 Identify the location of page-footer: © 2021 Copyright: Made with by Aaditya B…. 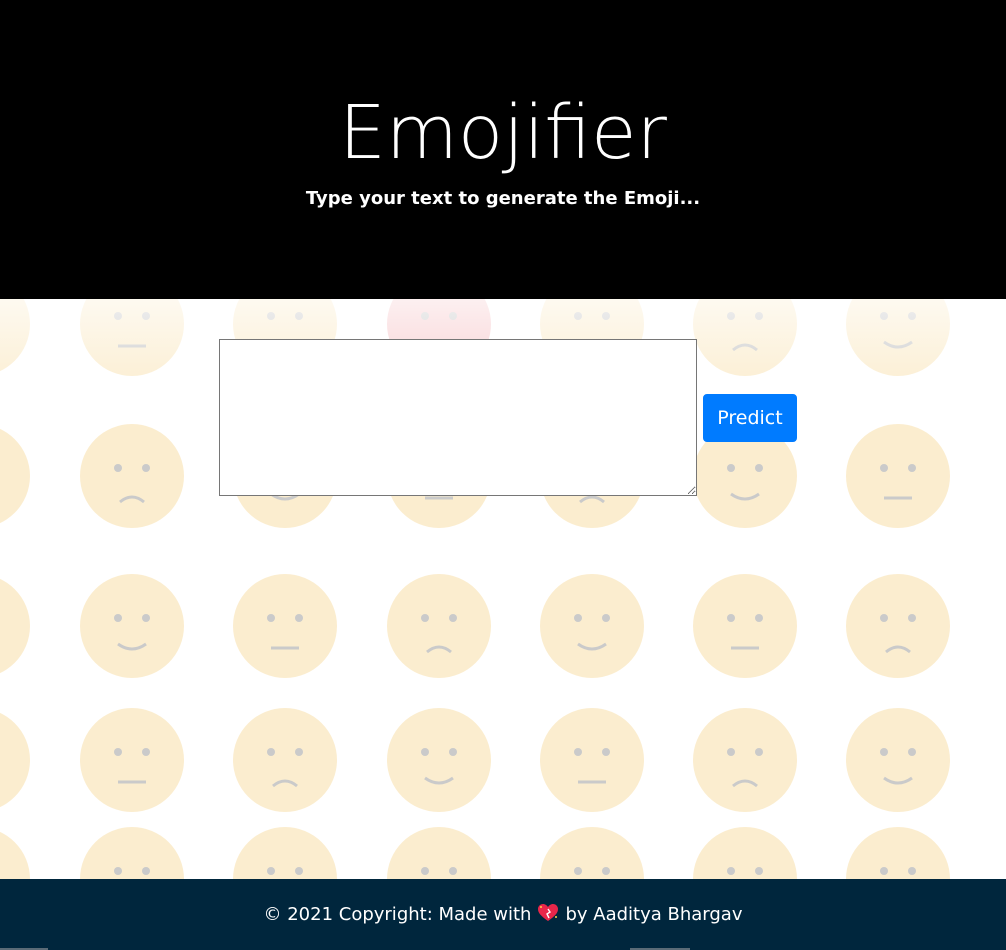
(503, 914).